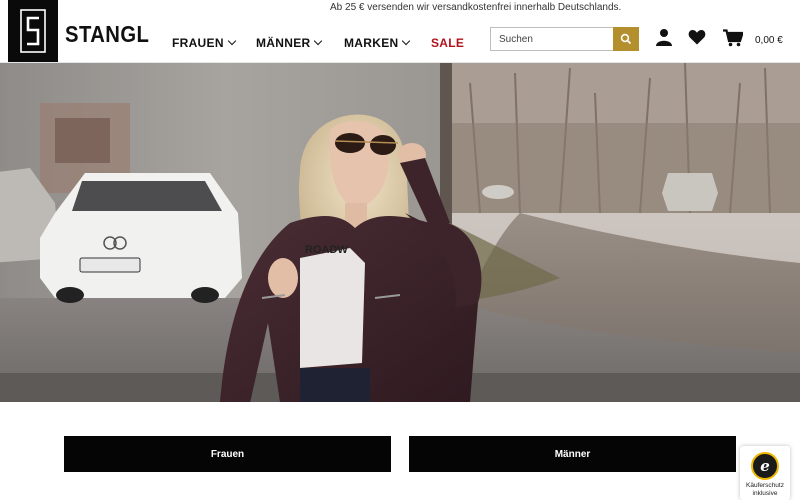 The image size is (800, 500). I want to click on nav-item-sale: SALE, so click(447, 43).